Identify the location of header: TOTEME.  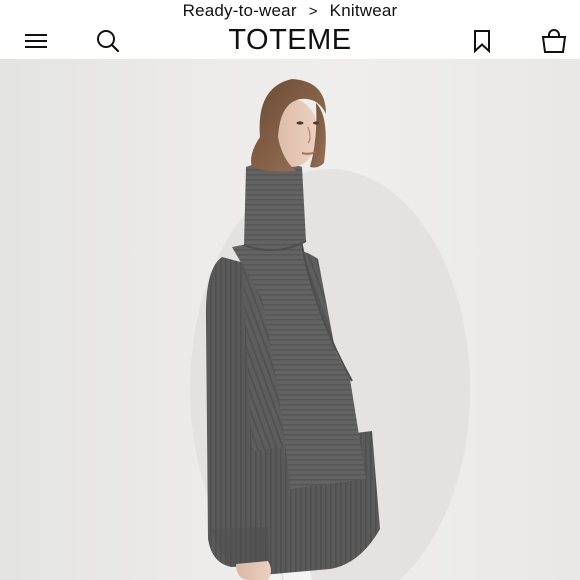
(290, 40).